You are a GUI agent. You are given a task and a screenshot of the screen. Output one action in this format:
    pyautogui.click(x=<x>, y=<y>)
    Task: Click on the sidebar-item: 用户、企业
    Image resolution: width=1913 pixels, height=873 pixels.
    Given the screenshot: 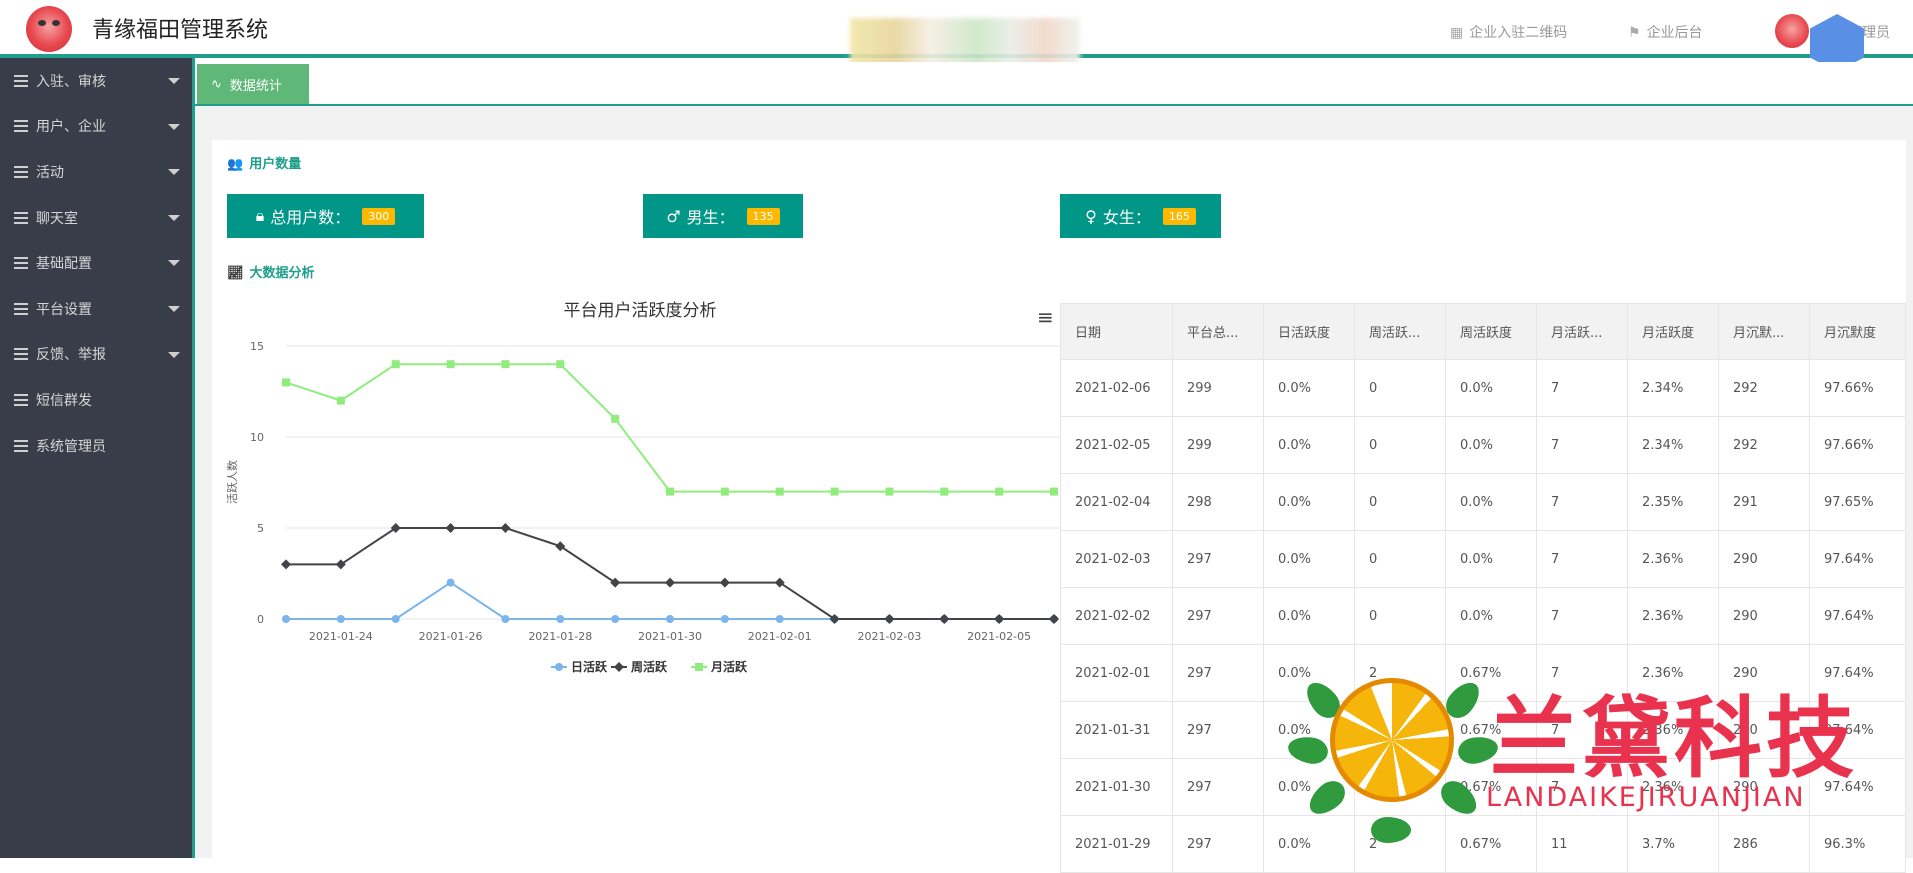 What is the action you would take?
    pyautogui.click(x=96, y=127)
    